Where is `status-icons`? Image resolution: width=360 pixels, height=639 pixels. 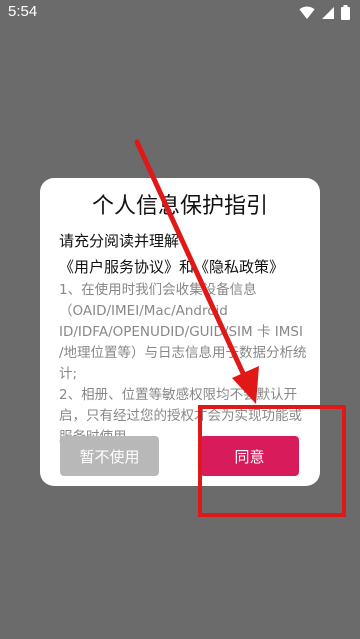
status-icons is located at coordinates (324, 12).